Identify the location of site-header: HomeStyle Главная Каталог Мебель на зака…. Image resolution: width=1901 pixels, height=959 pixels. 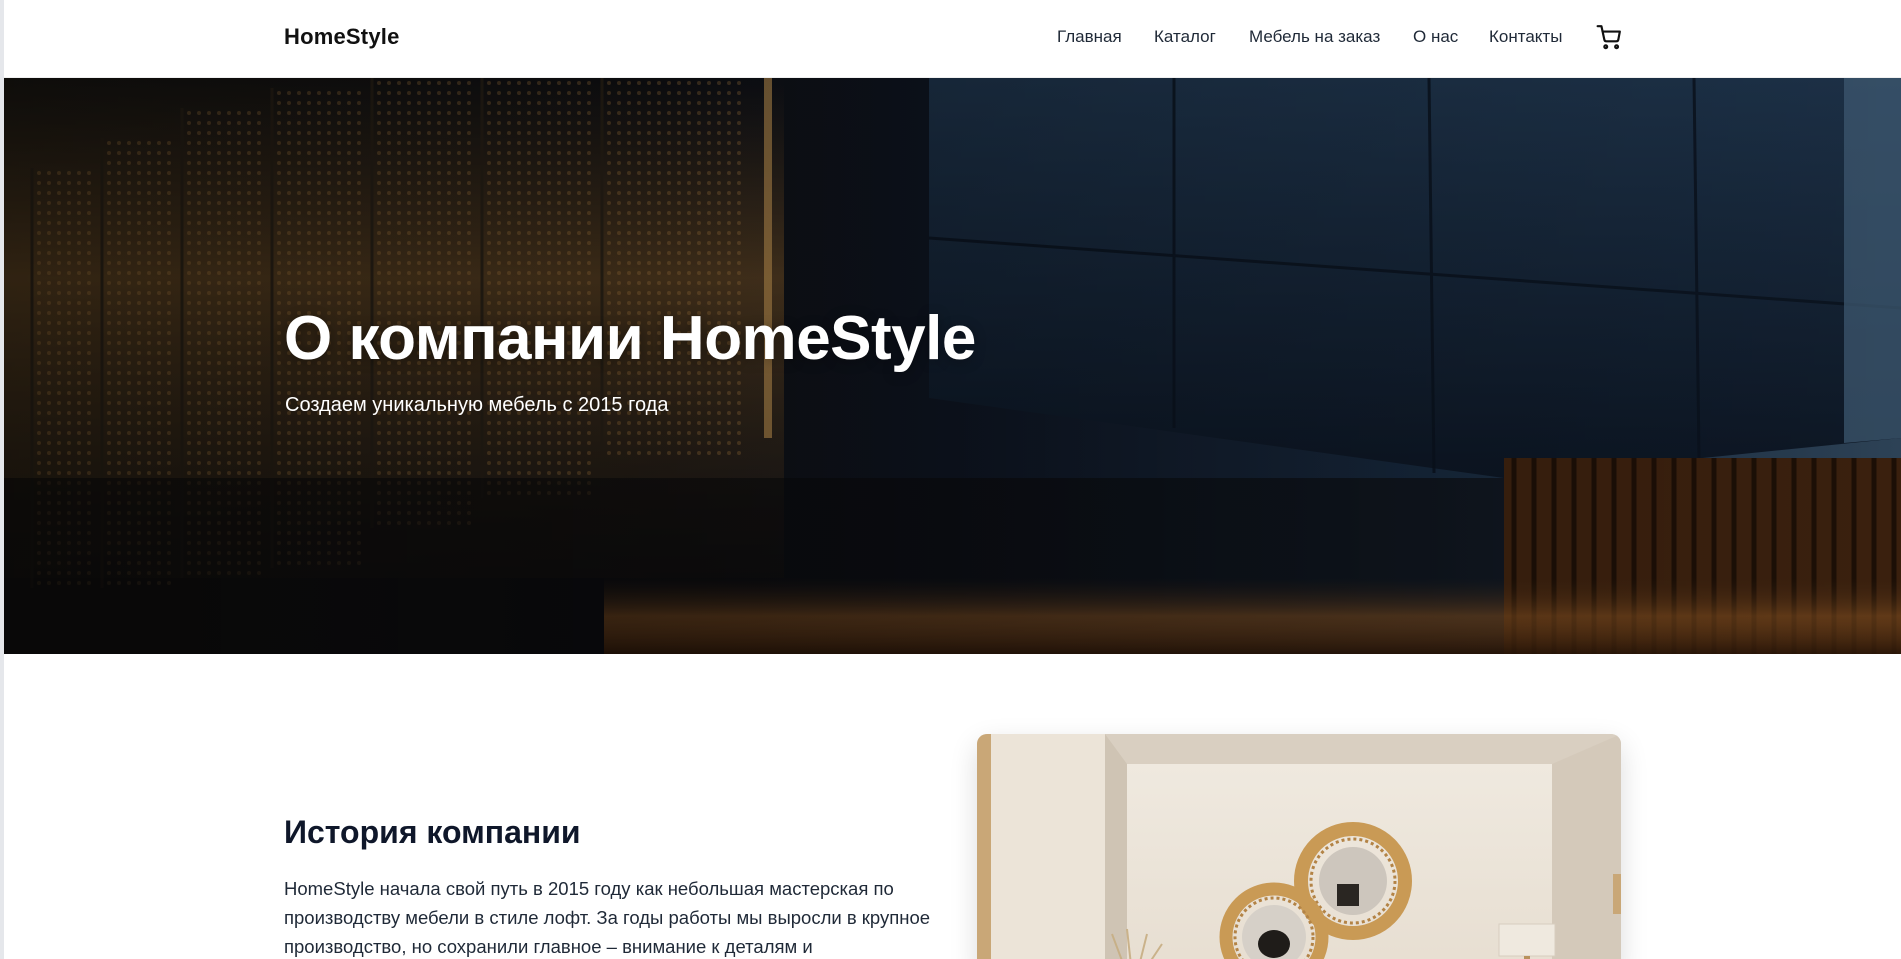
(952, 39).